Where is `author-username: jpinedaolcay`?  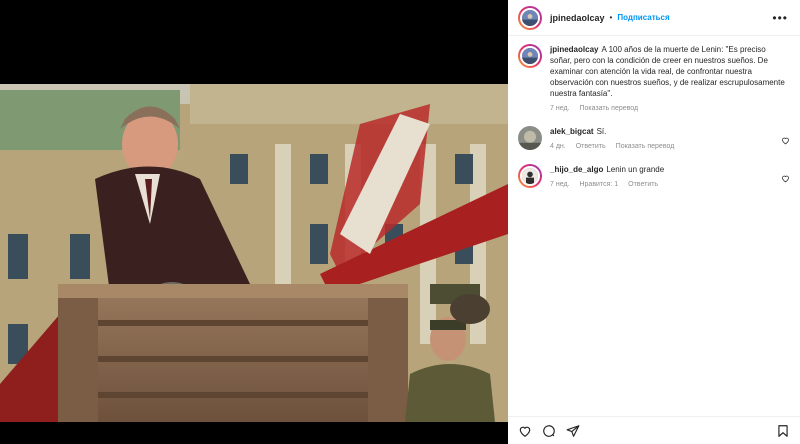 author-username: jpinedaolcay is located at coordinates (577, 18).